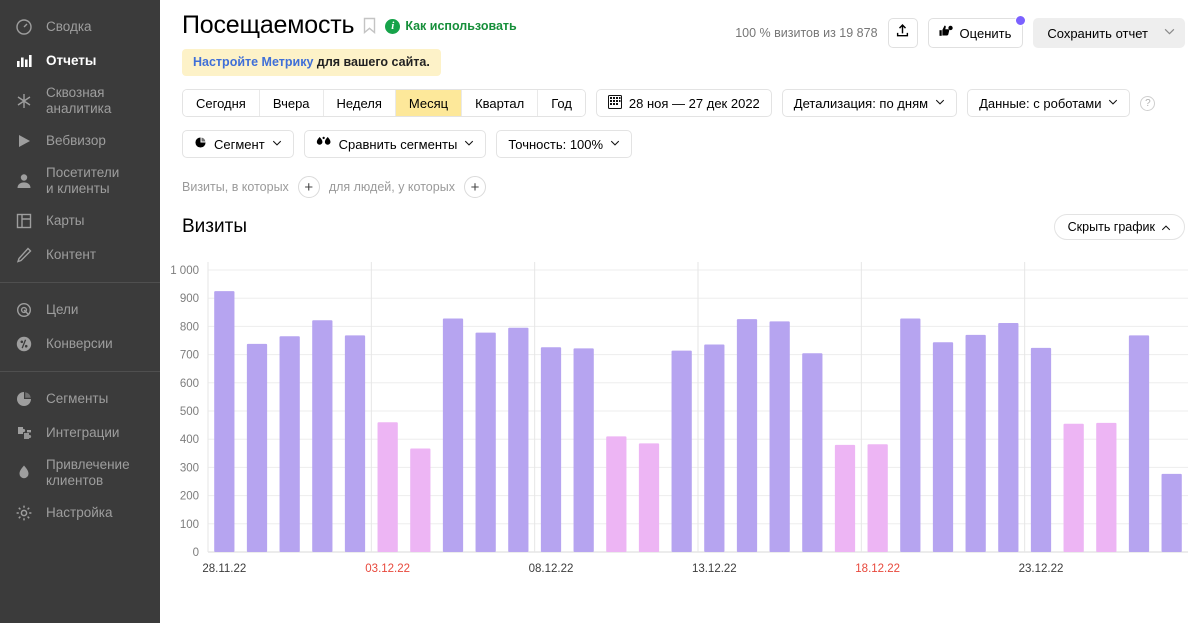  What do you see at coordinates (649, 497) in the screenshot?
I see `chart-bar: 11.12.22: 385` at bounding box center [649, 497].